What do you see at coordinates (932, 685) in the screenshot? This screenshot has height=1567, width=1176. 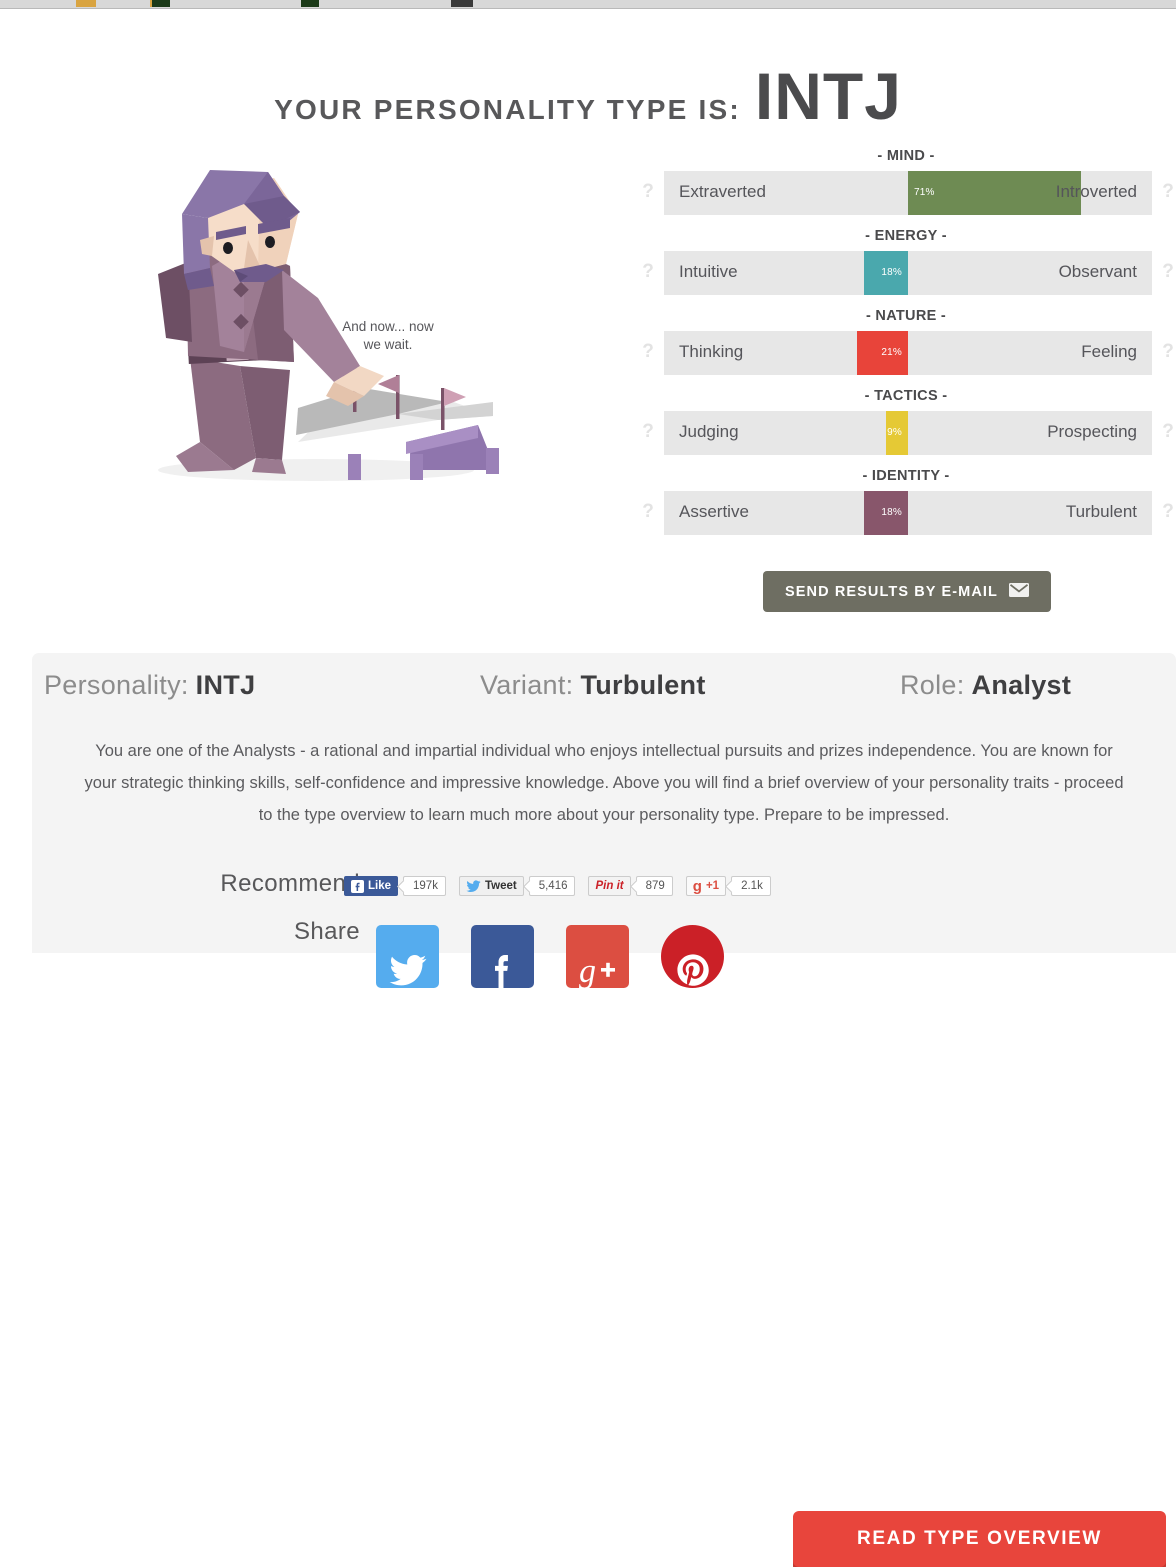 I see `meta-role-key: Role:` at bounding box center [932, 685].